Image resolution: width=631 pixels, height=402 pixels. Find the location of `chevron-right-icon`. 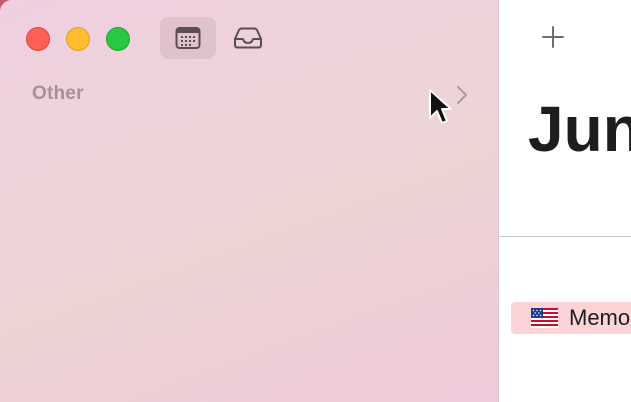

chevron-right-icon is located at coordinates (462, 95).